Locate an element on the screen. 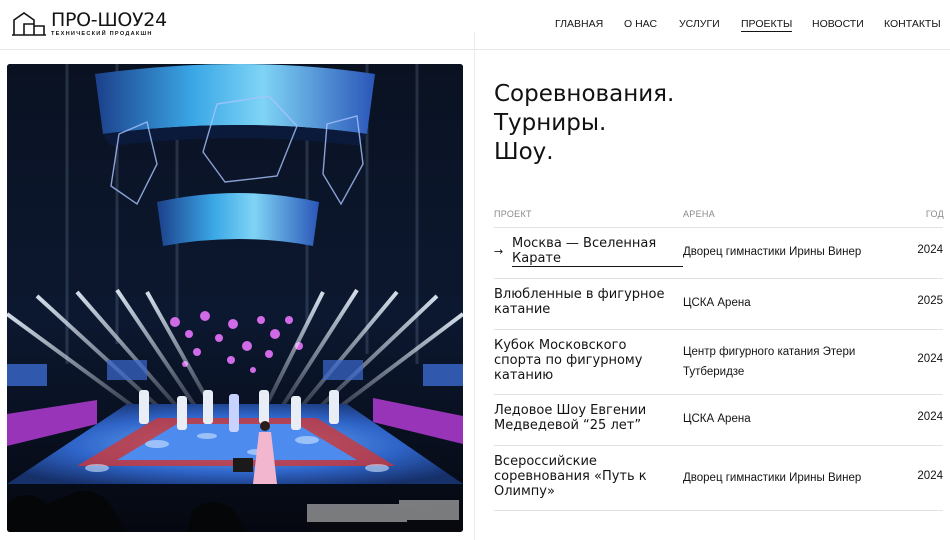 The width and height of the screenshot is (950, 540). logo-subtitle: ТЕХНИЧЕСКИЙ ПРОДАКШН is located at coordinates (102, 34).